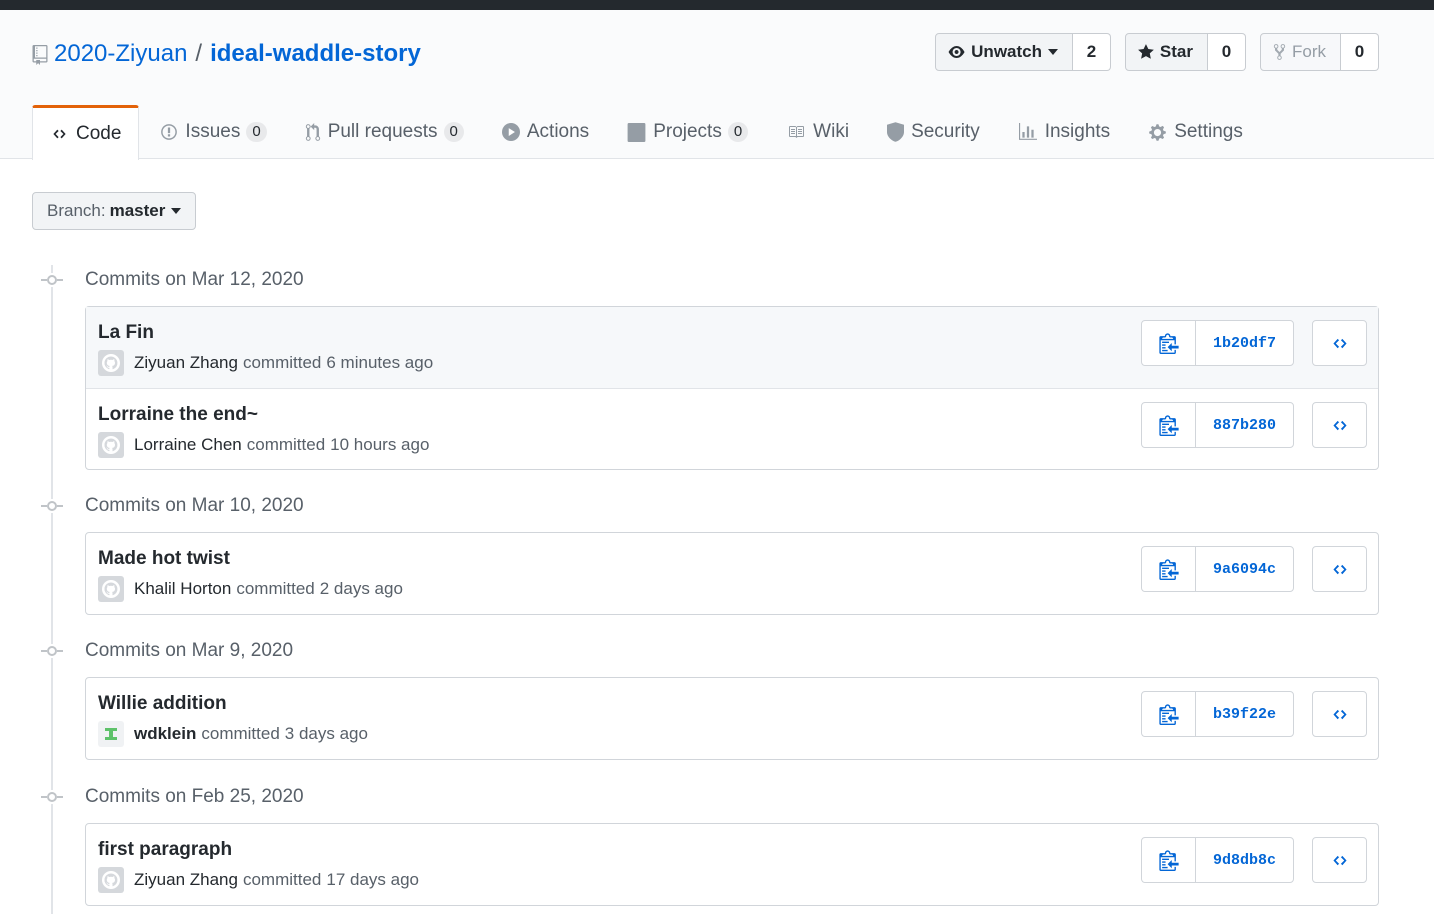 This screenshot has height=914, width=1434. Describe the element at coordinates (738, 132) in the screenshot. I see `projects-count: 0` at that location.